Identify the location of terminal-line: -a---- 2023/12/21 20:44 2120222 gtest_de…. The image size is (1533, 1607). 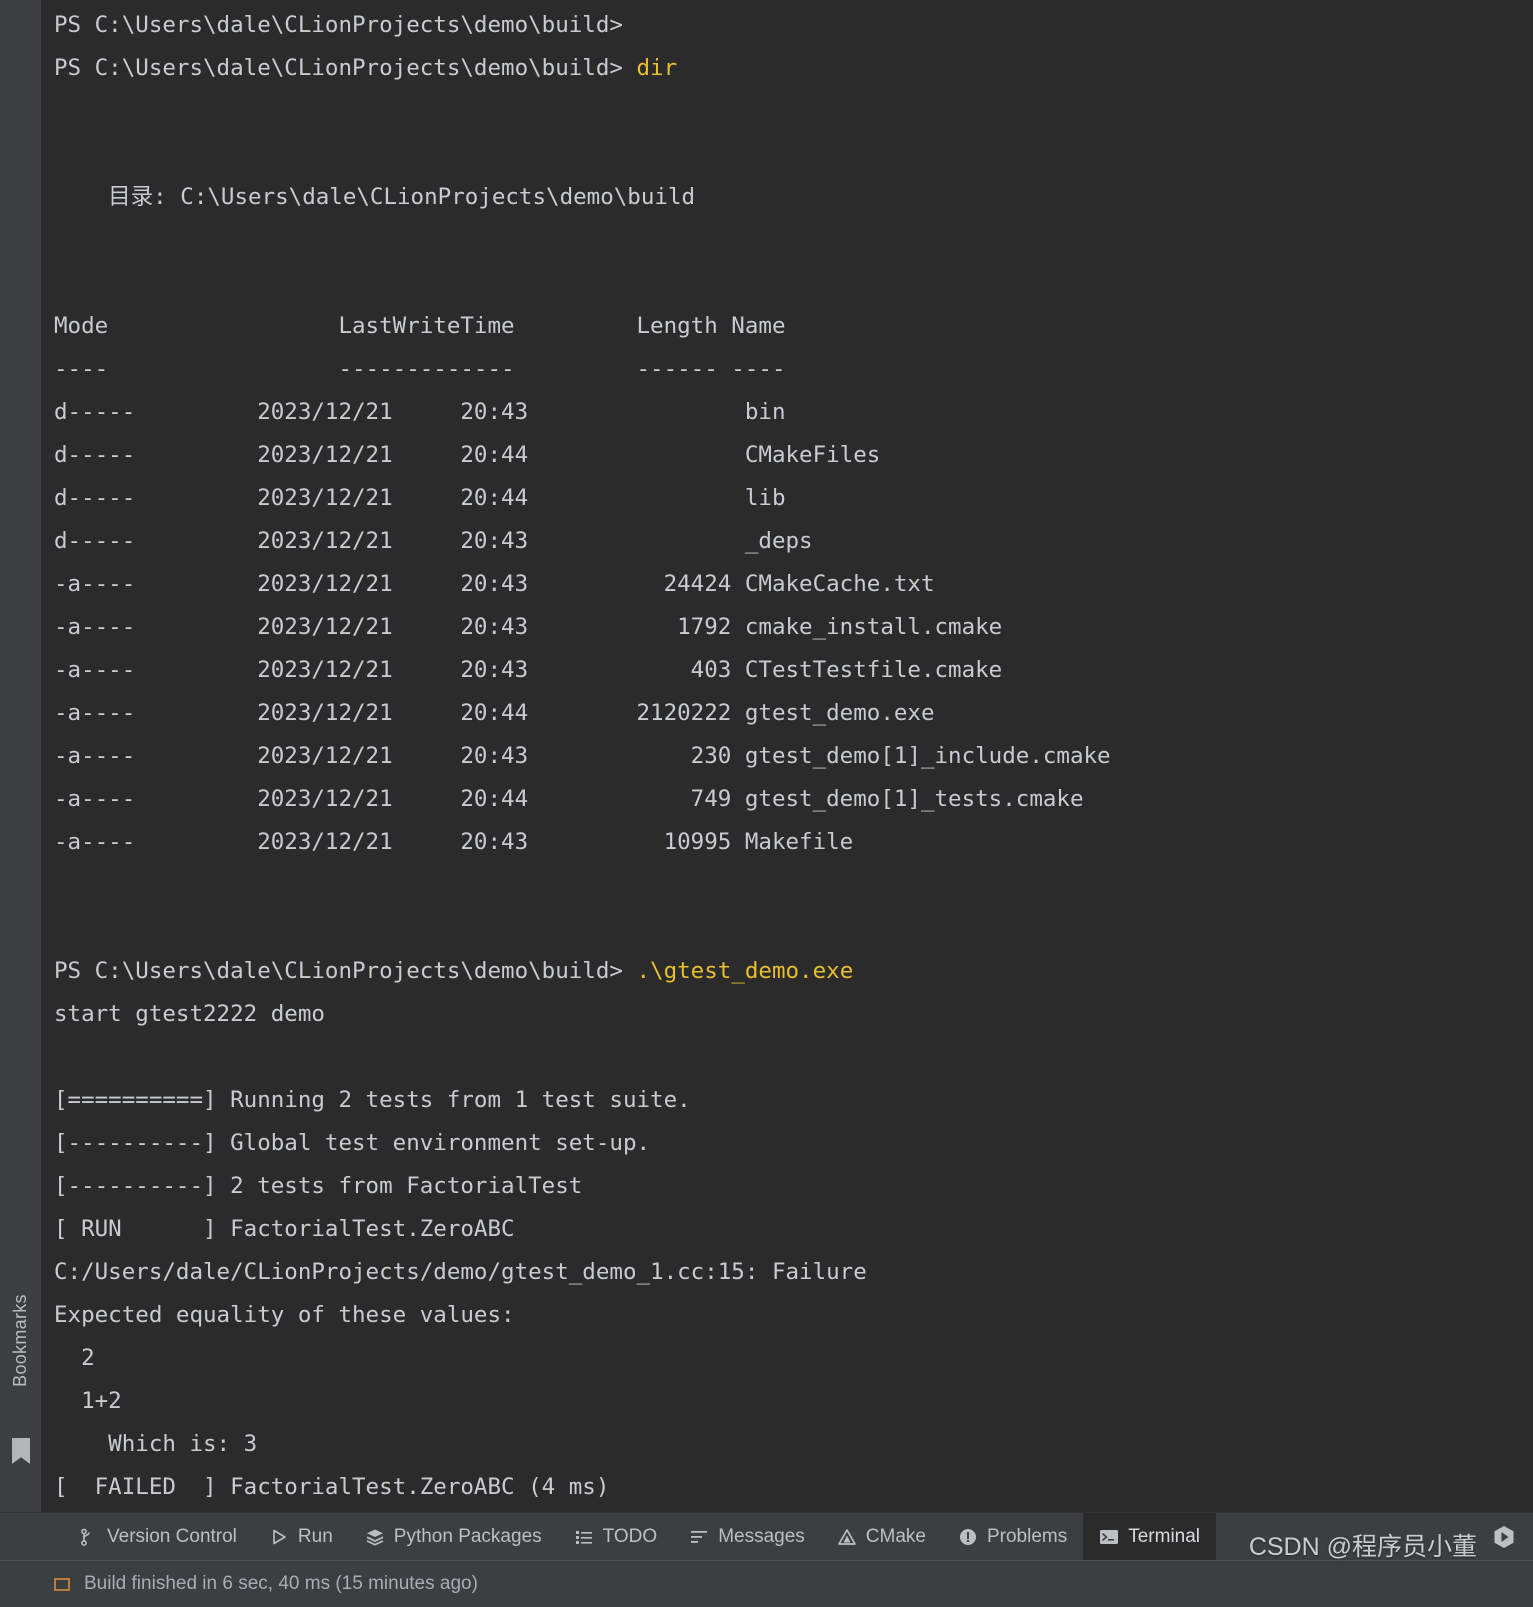
(494, 713).